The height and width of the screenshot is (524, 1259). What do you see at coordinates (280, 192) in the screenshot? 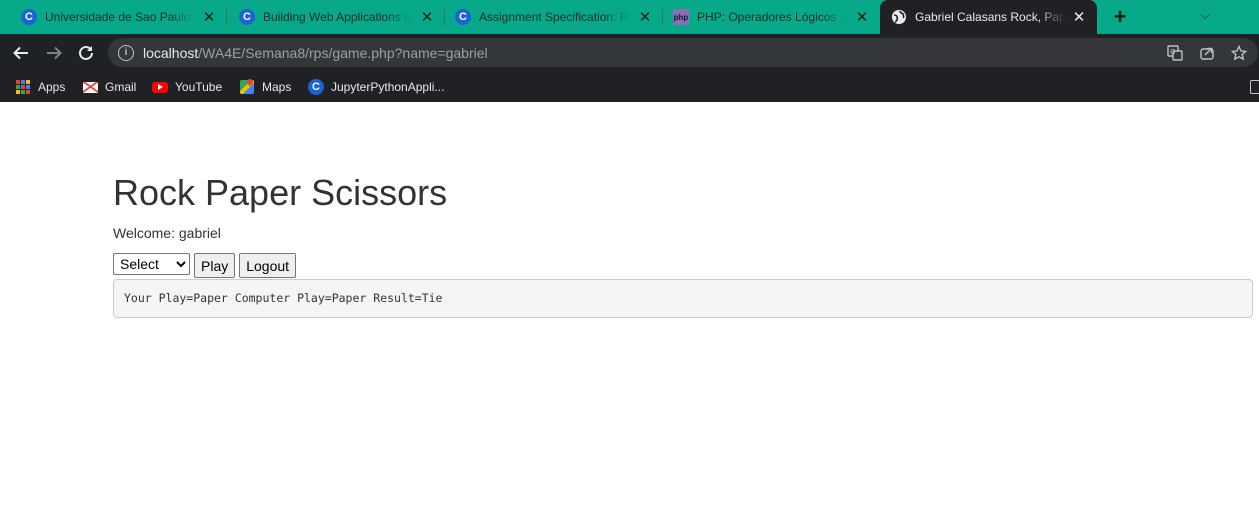
I see `page-title: Rock Paper Scissors` at bounding box center [280, 192].